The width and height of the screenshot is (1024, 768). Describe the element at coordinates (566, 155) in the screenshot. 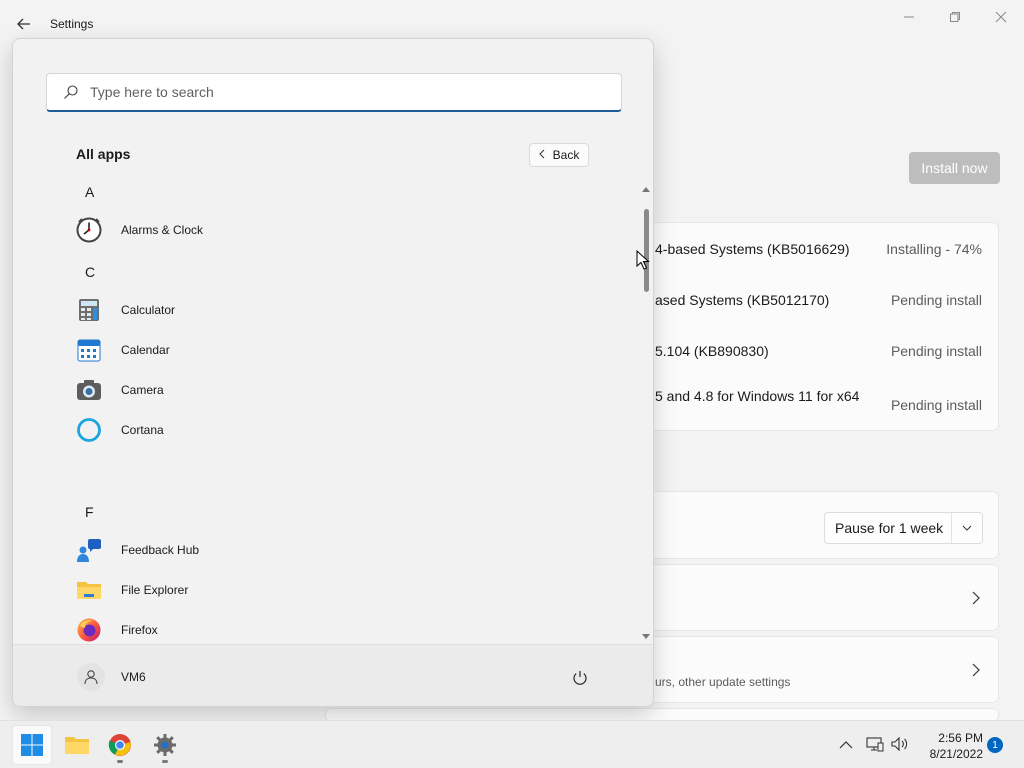

I see `back-button-label: Back` at that location.